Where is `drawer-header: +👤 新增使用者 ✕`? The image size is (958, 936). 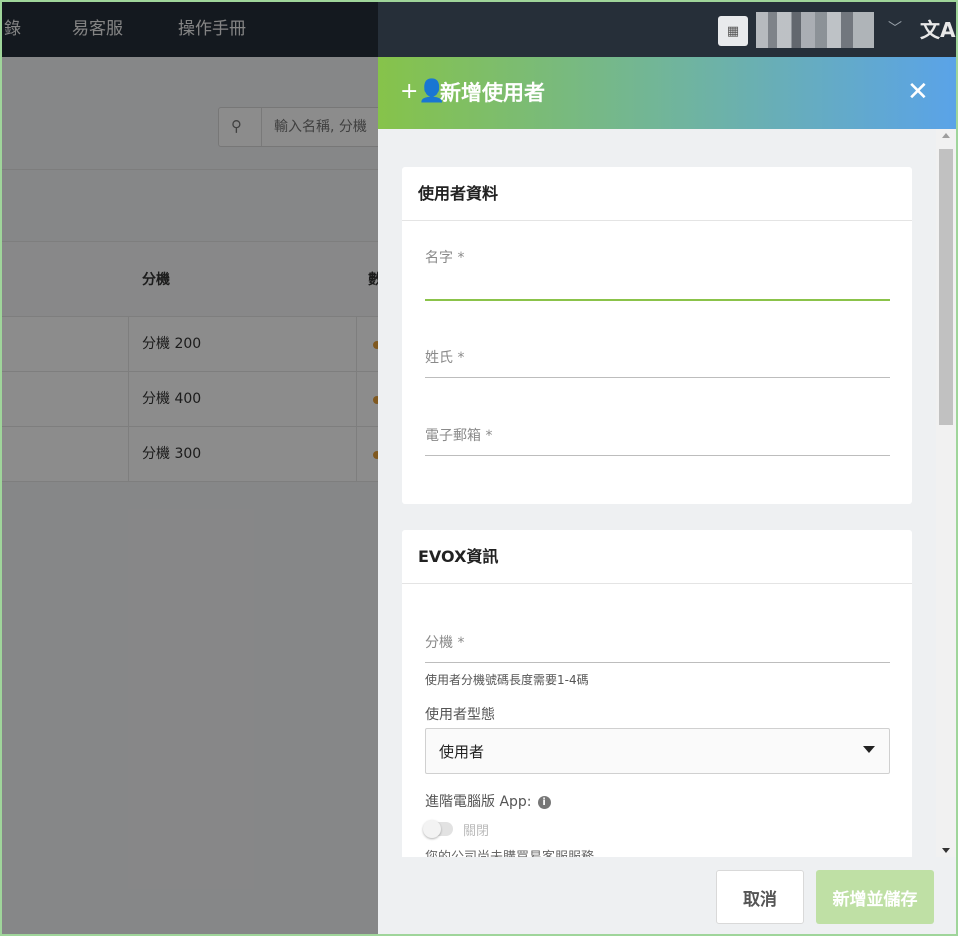
drawer-header: +👤 新增使用者 ✕ is located at coordinates (667, 93).